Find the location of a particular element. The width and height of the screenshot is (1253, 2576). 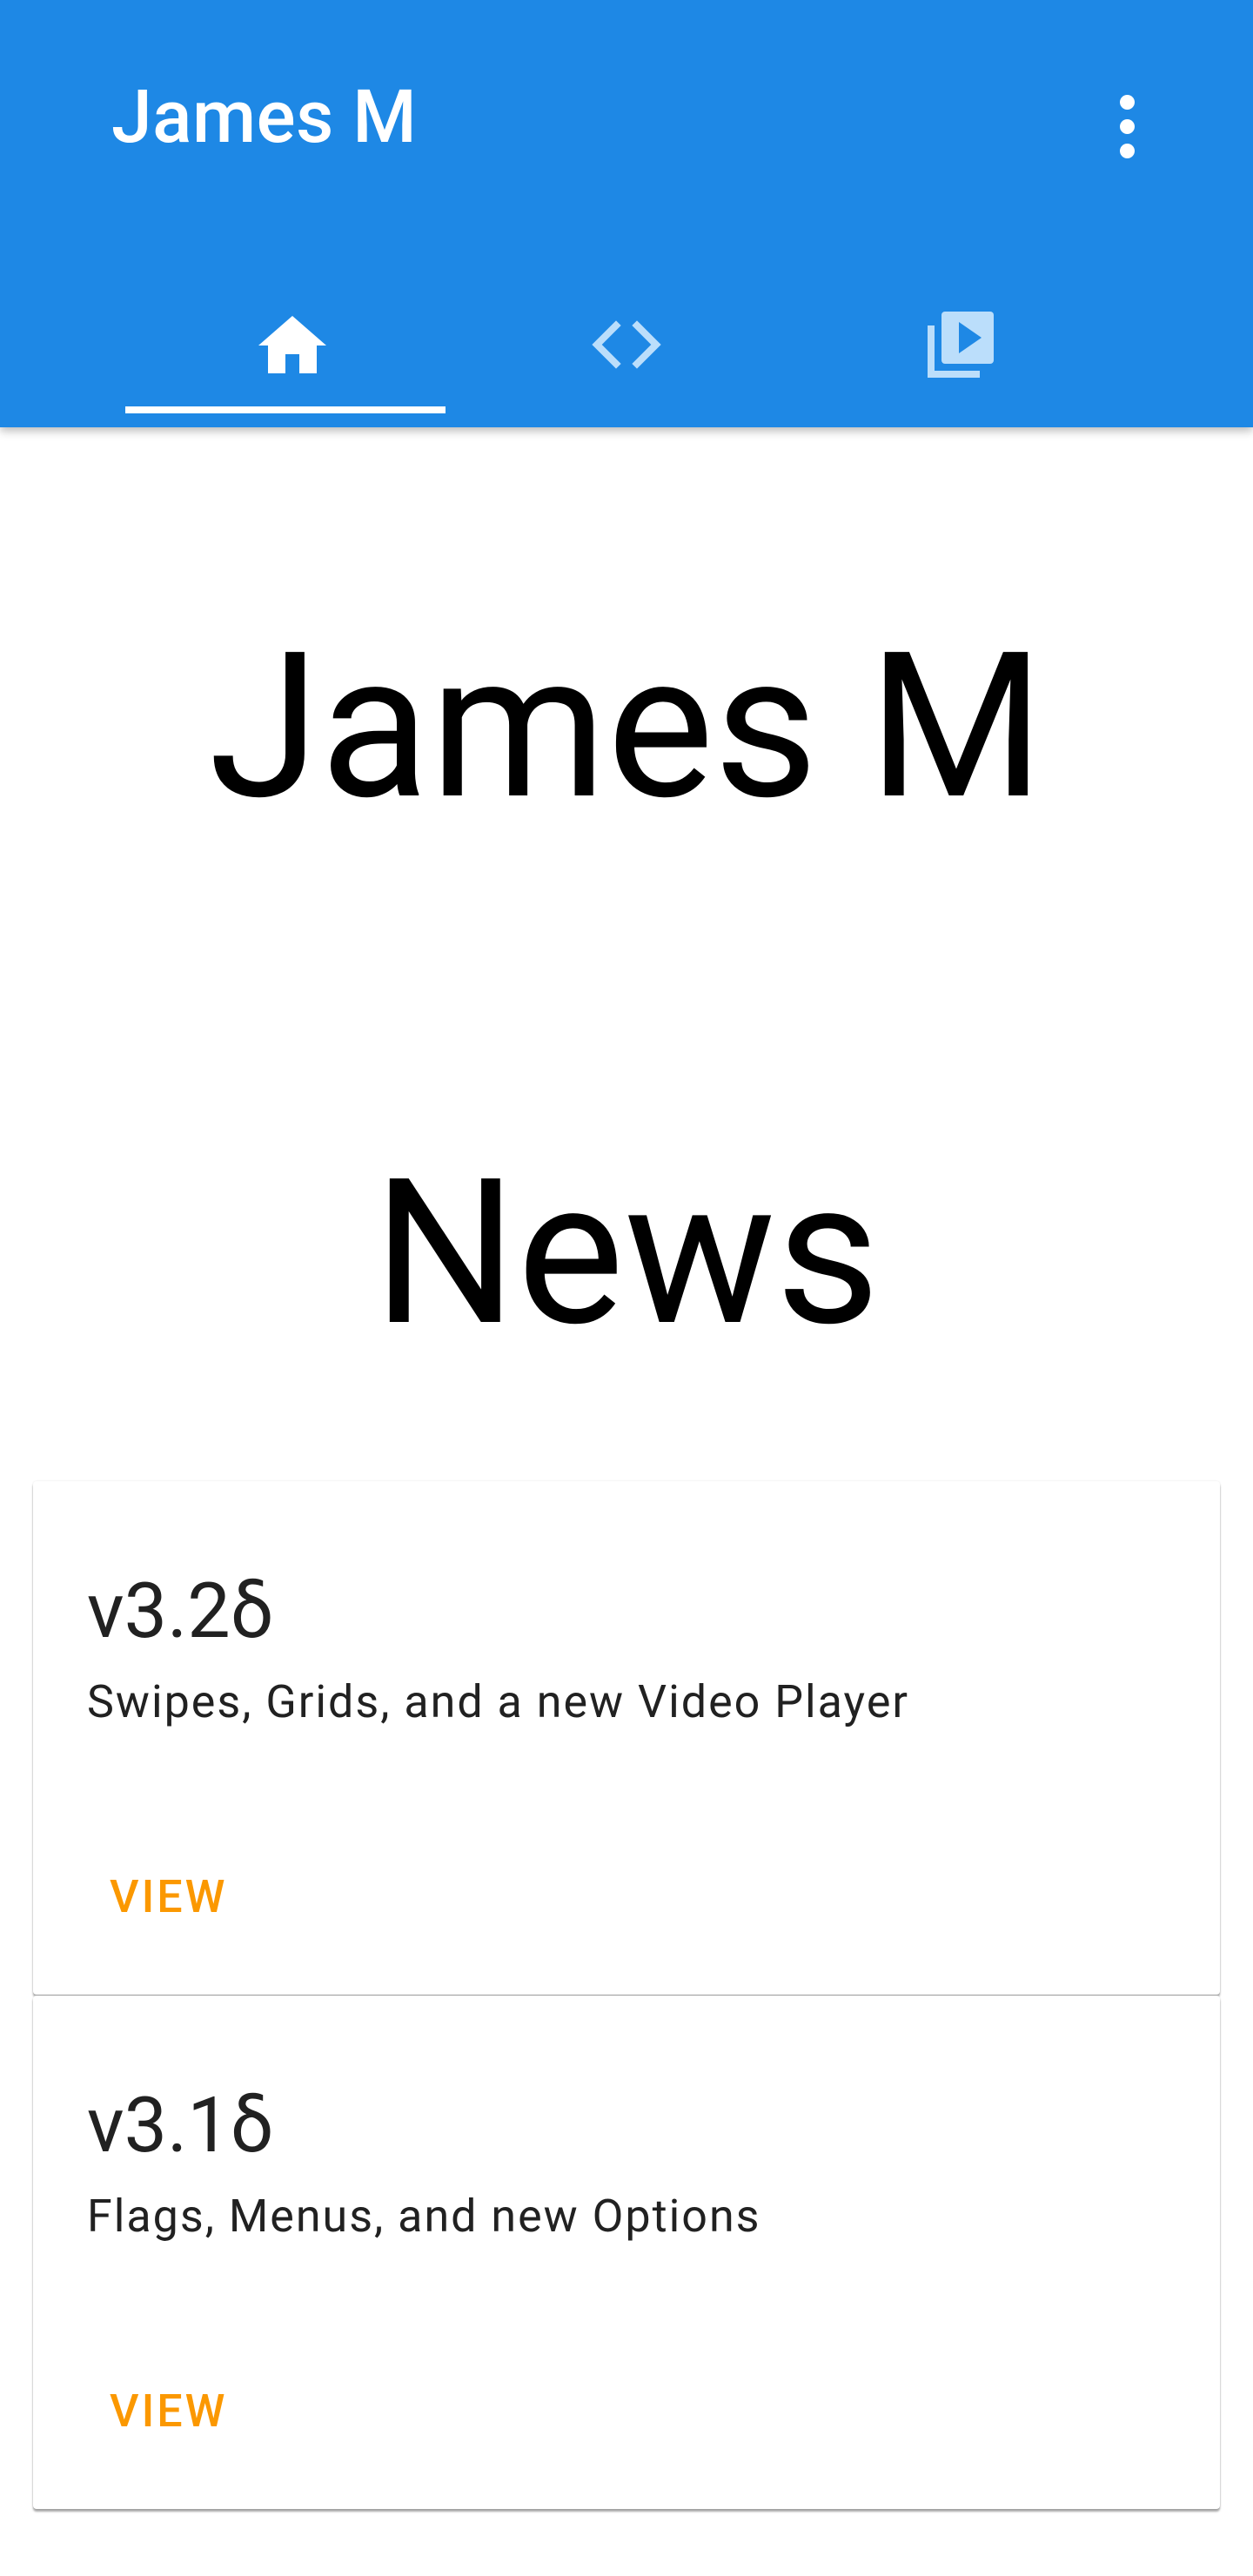

section-title-news: News is located at coordinates (626, 1253).